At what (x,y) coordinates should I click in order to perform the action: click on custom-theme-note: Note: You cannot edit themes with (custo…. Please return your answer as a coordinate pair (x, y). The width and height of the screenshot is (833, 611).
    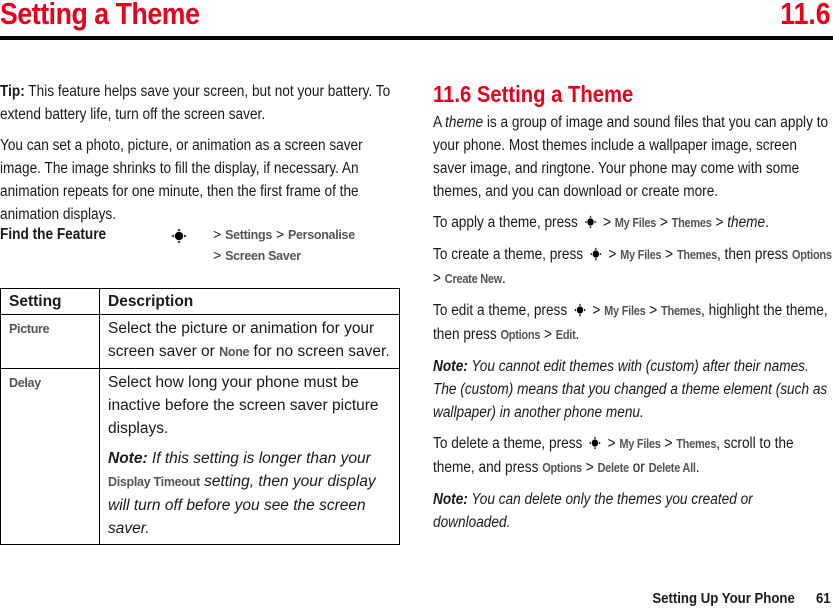
    Looking at the image, I should click on (633, 389).